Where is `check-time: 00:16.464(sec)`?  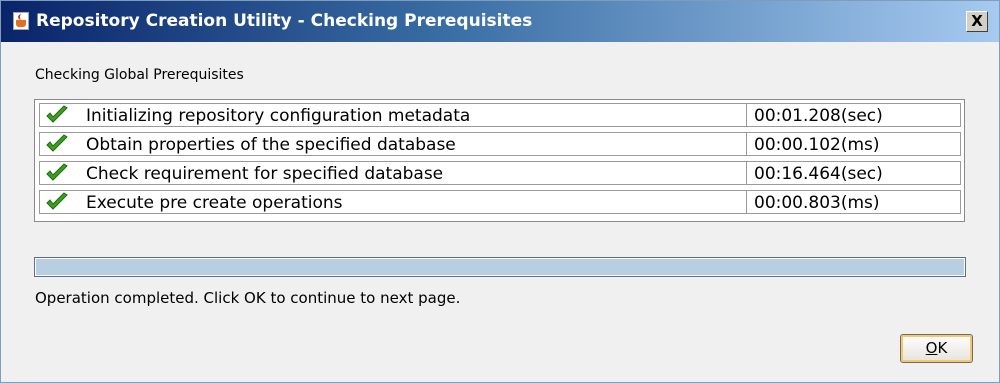
check-time: 00:16.464(sec) is located at coordinates (818, 174).